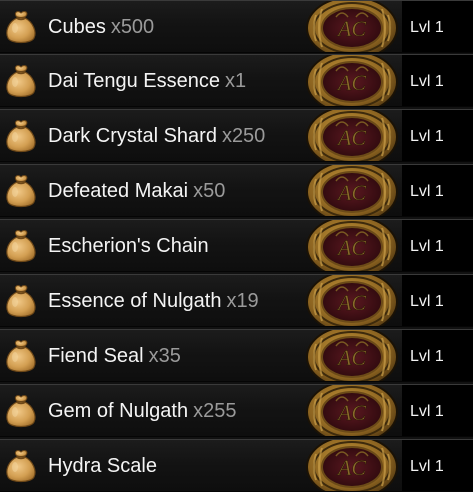 This screenshot has height=492, width=473. I want to click on list-item: Defeated Makai x50 Lvl 1, so click(236, 190).